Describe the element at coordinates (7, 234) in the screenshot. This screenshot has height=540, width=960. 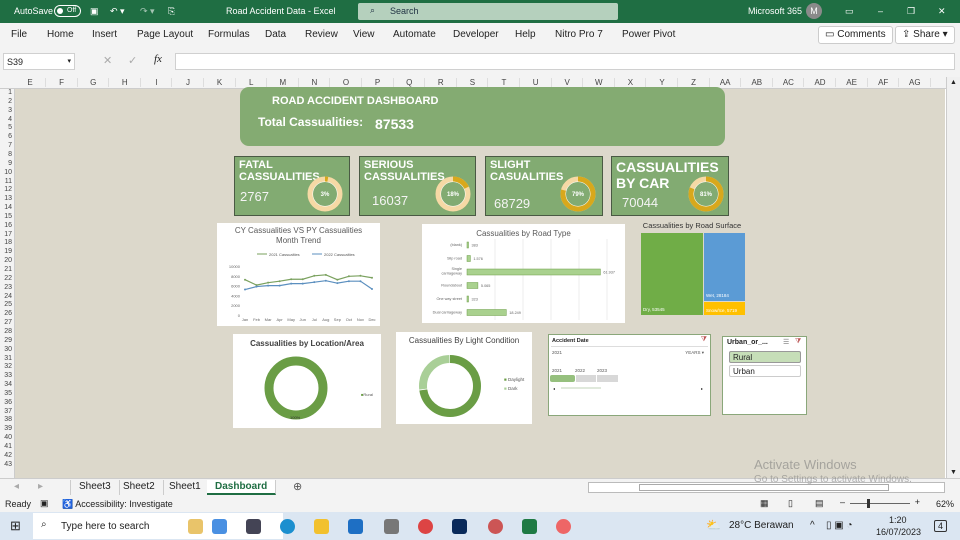
I see `row-header: 17` at that location.